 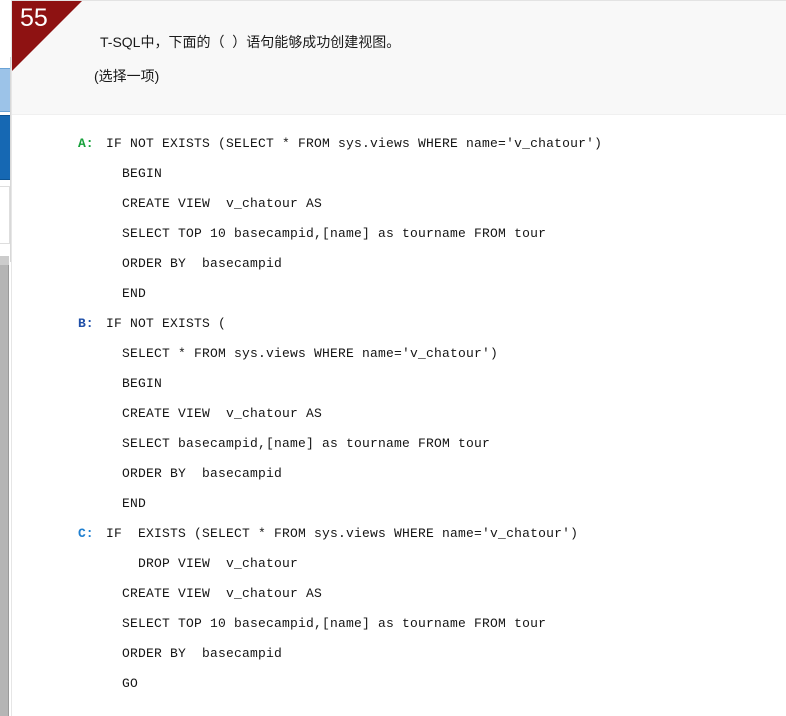 What do you see at coordinates (250, 42) in the screenshot?
I see `question-stem-text: T-SQL中，下面的（ ）语句能够成功创建视图。` at bounding box center [250, 42].